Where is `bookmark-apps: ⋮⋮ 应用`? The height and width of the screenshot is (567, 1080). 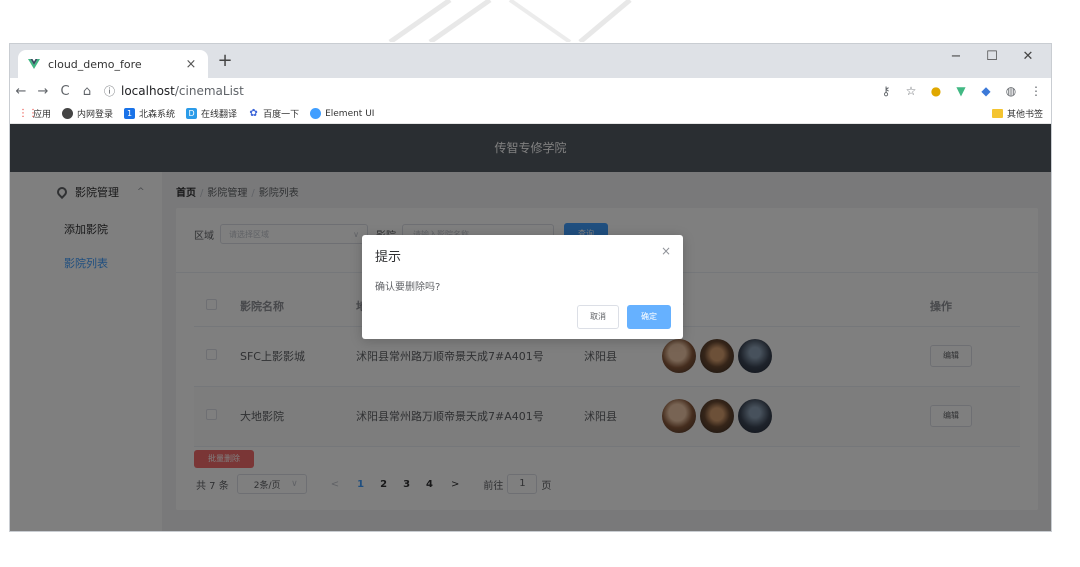
bookmark-apps: ⋮⋮ 应用 is located at coordinates (34, 113).